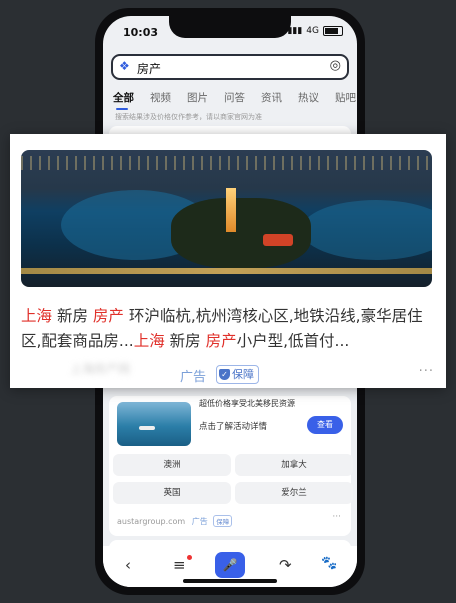 This screenshot has height=603, width=456. Describe the element at coordinates (123, 100) in the screenshot. I see `tab-all: 全部` at that location.